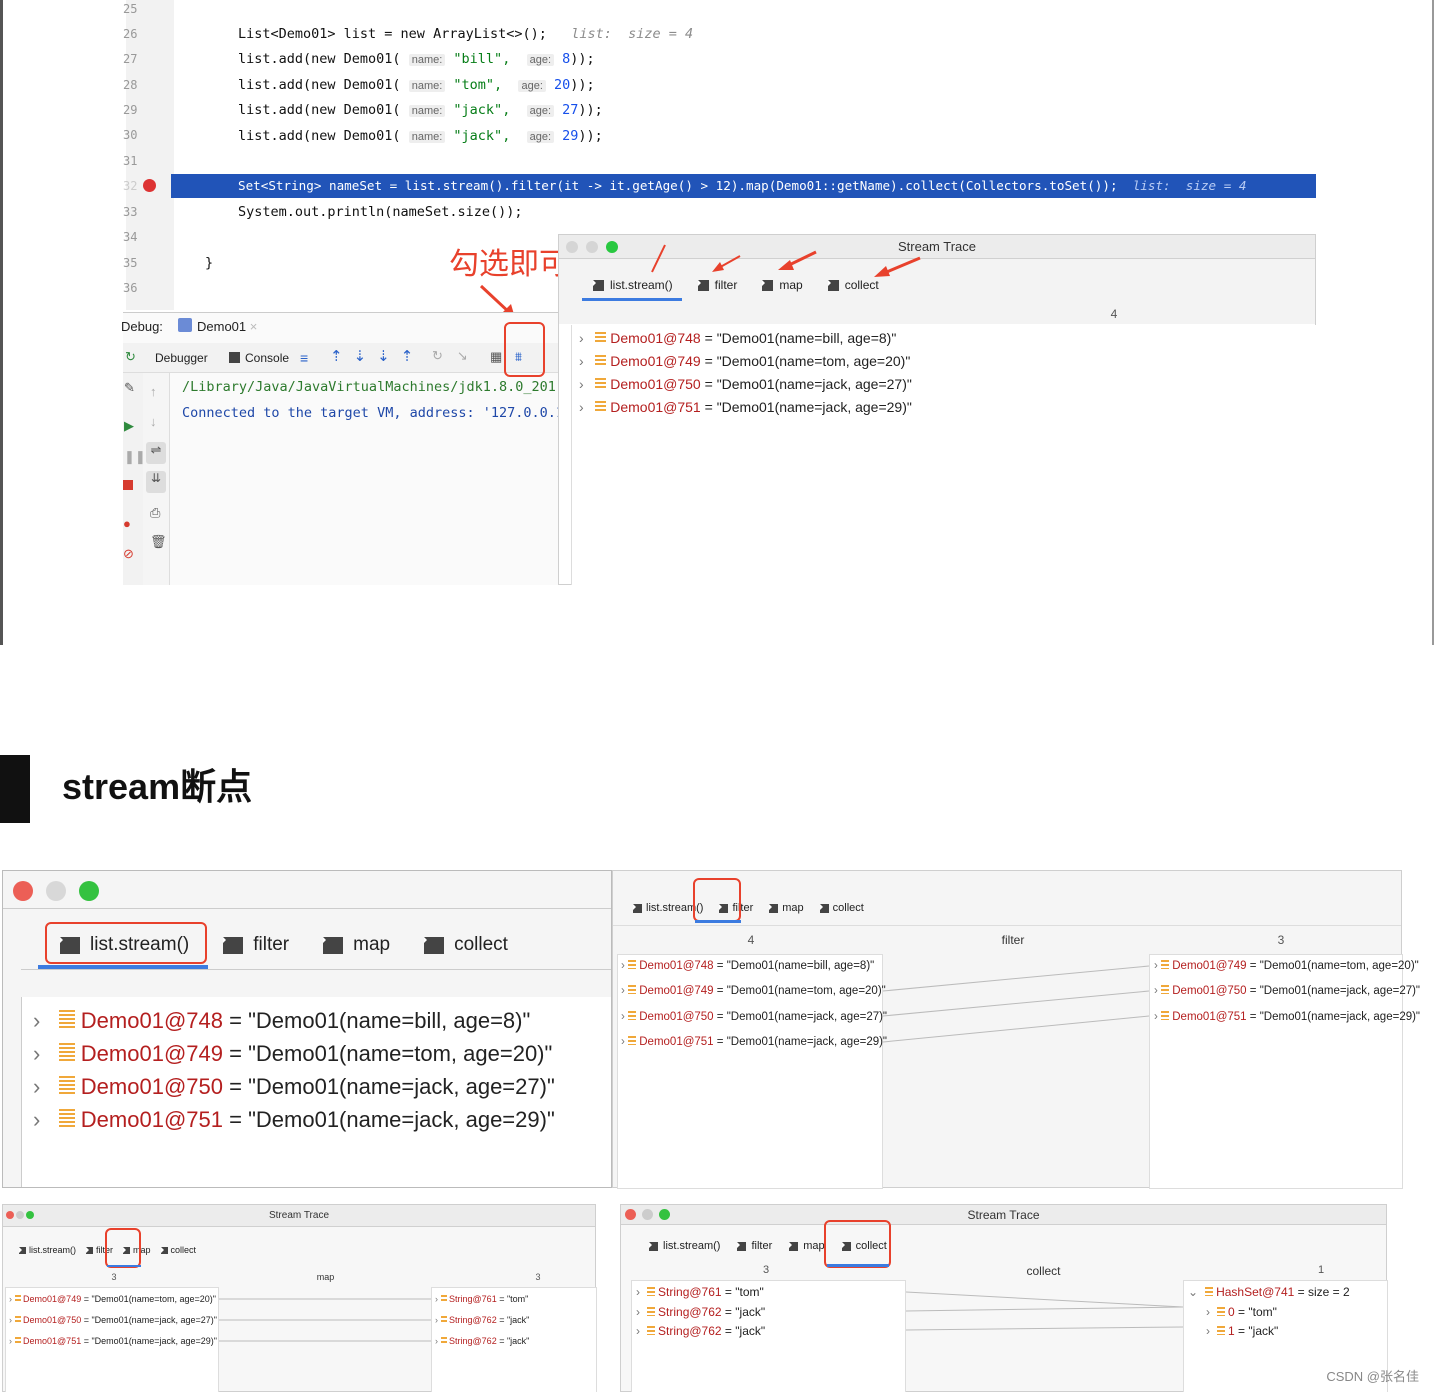 Image resolution: width=1434 pixels, height=1392 pixels. I want to click on print-icon: ⎙, so click(155, 513).